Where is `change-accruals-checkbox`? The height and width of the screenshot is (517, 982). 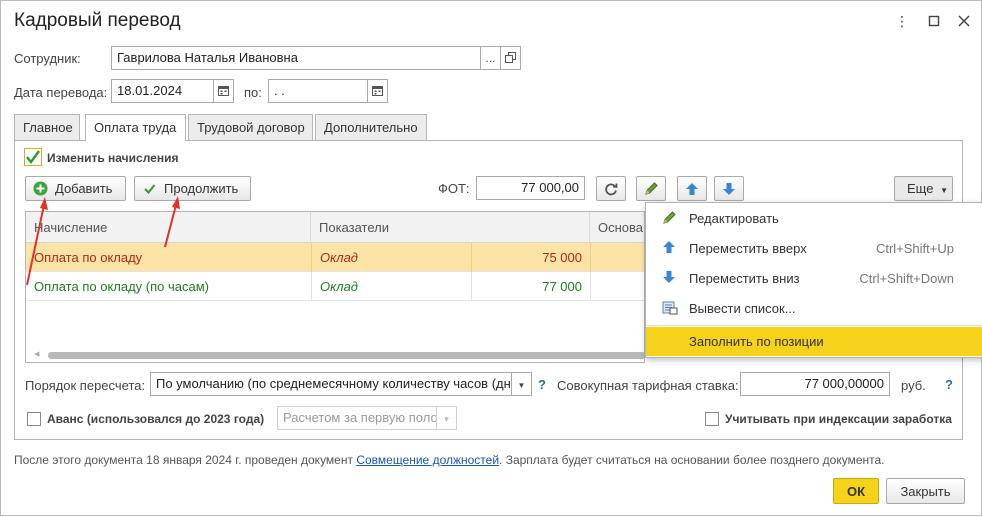
change-accruals-checkbox is located at coordinates (33, 157).